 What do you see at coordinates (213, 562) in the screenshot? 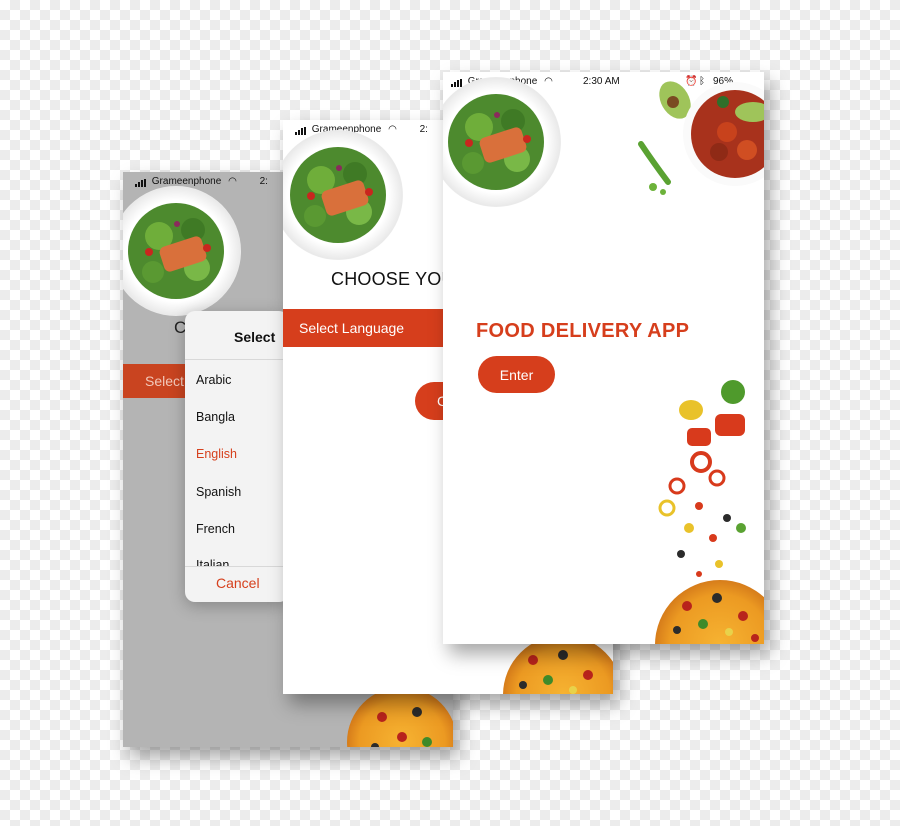
I see `language-option-italian-label: Italian` at bounding box center [213, 562].